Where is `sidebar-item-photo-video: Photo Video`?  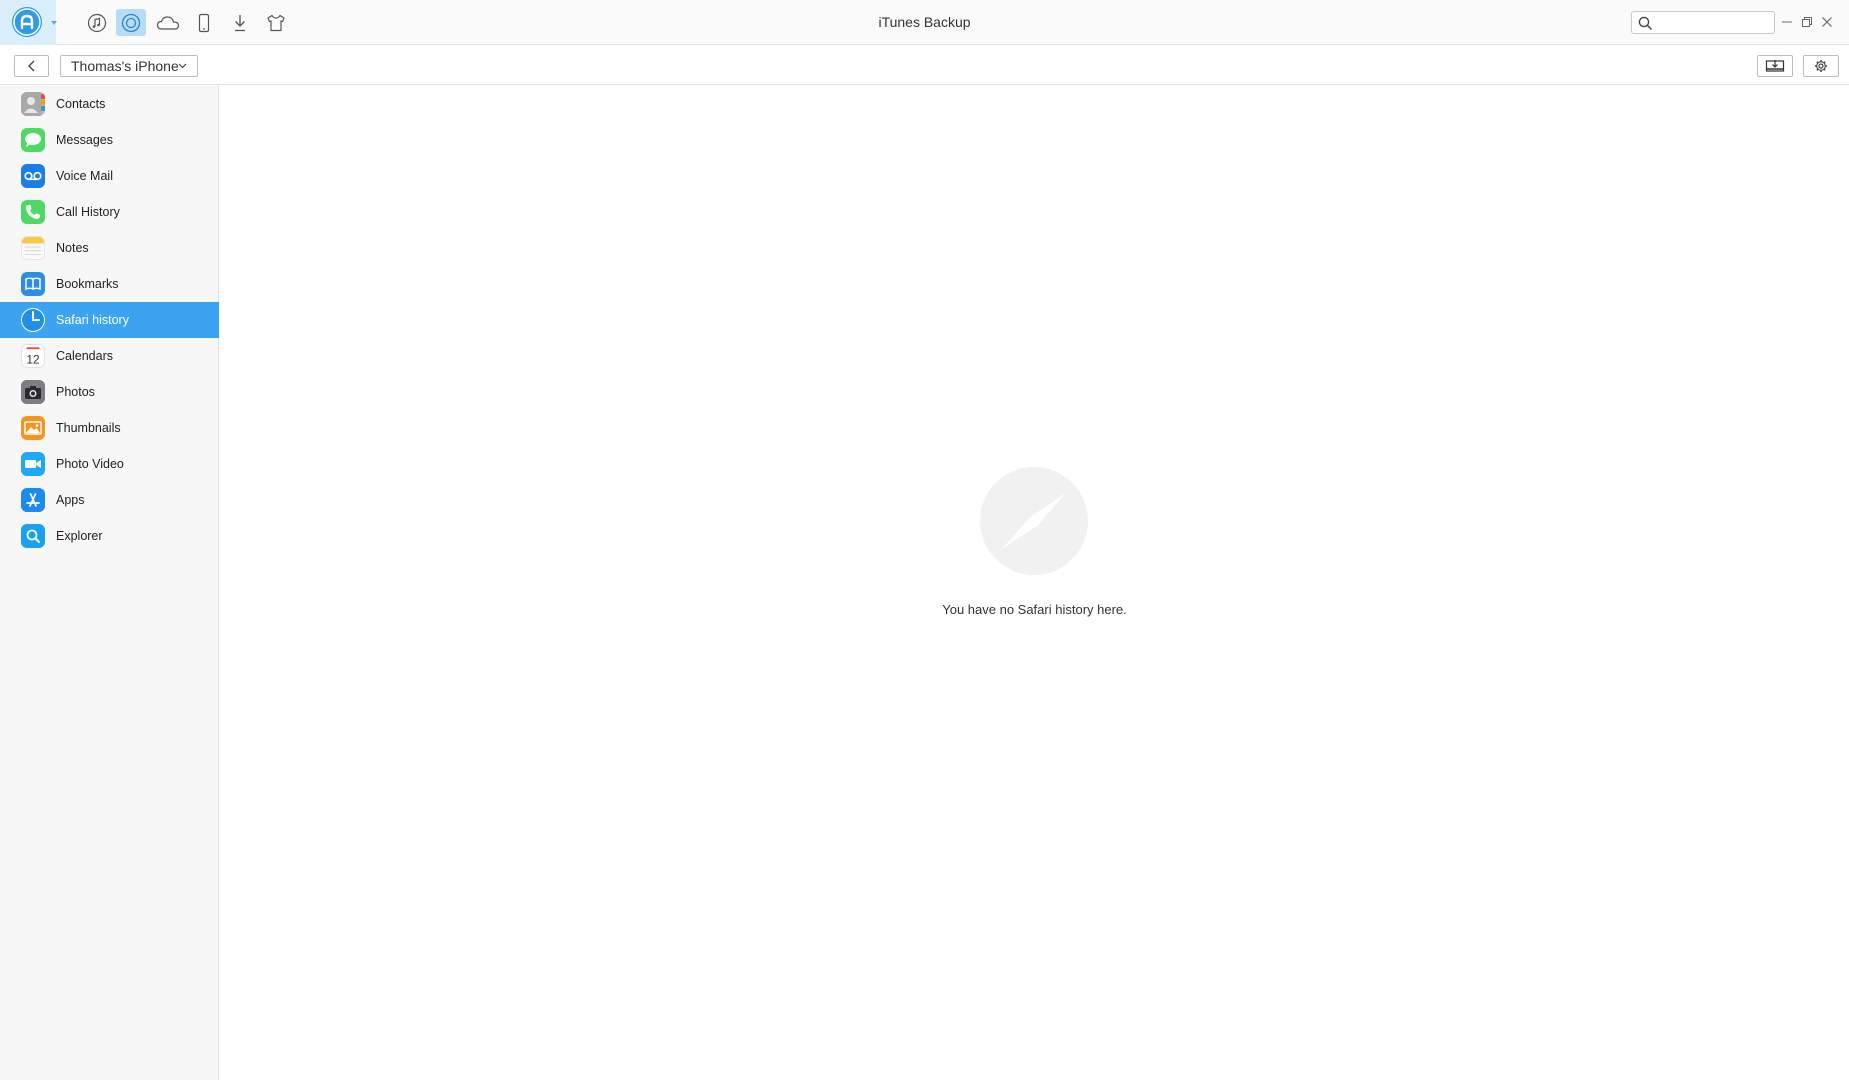
sidebar-item-photo-video: Photo Video is located at coordinates (109, 464).